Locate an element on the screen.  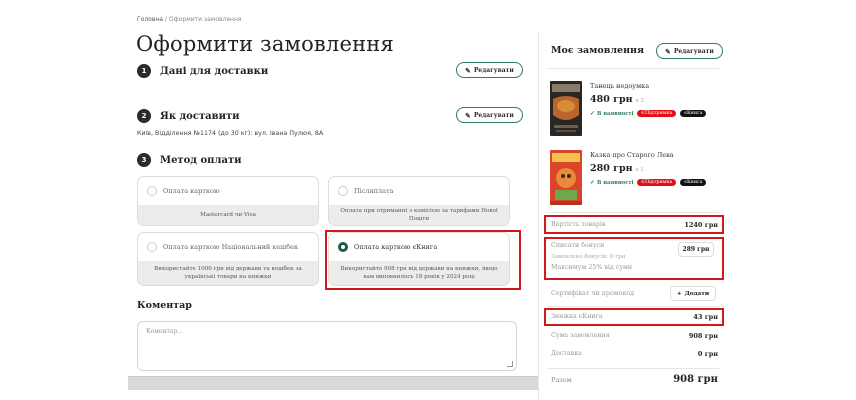
payment-radio-selected is located at coordinates (343, 247).